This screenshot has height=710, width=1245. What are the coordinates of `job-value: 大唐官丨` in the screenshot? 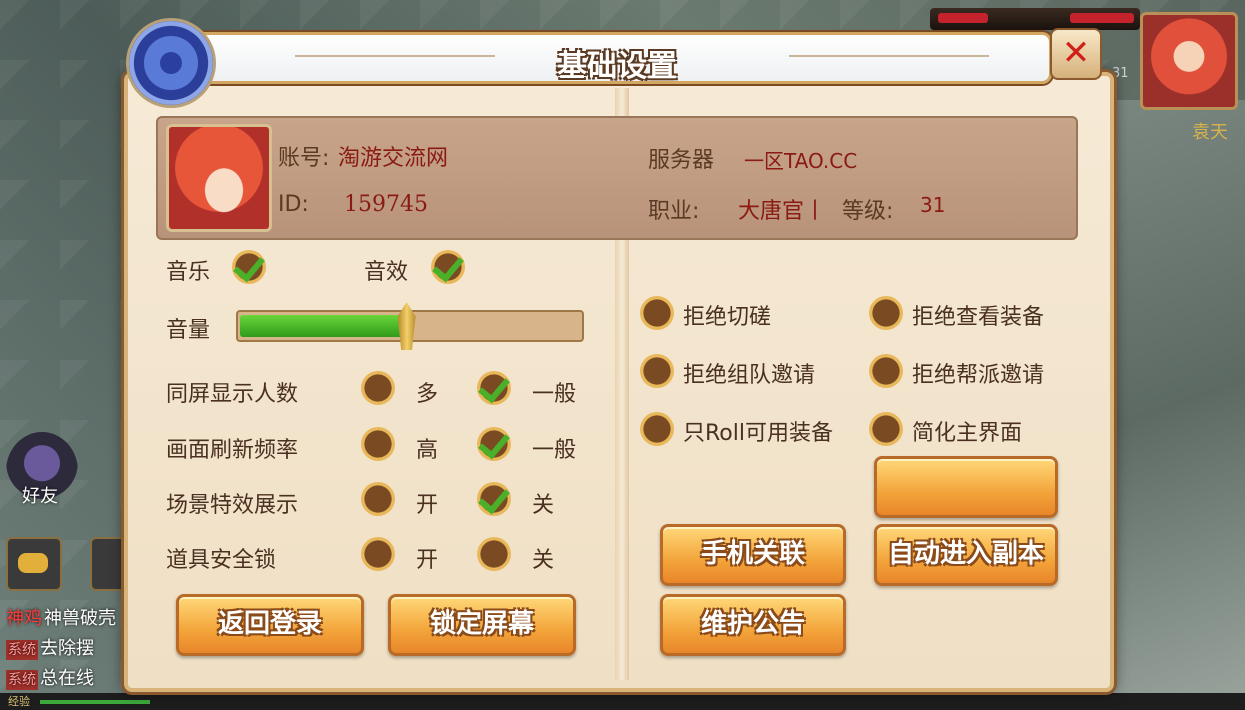 It's located at (782, 211).